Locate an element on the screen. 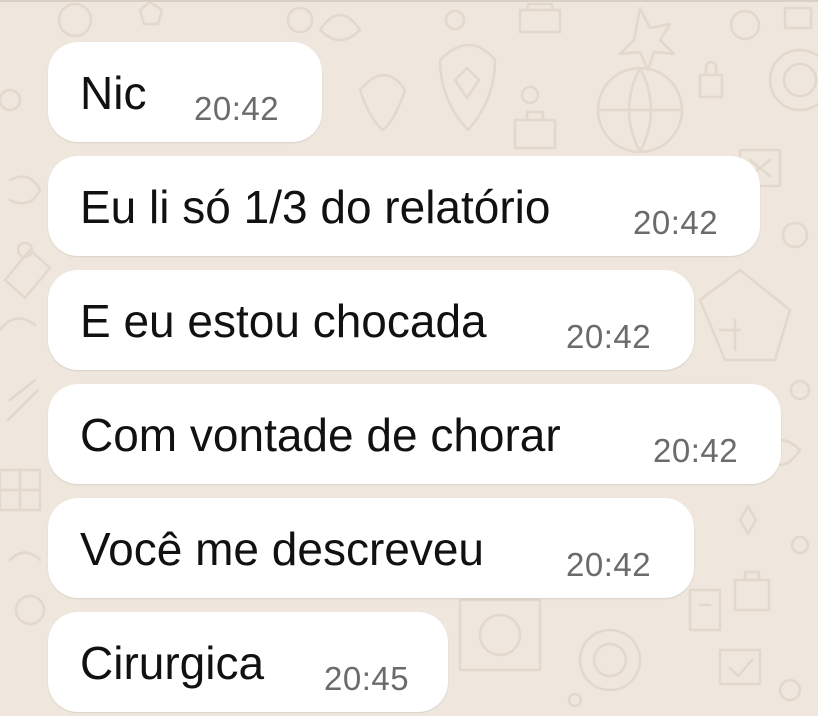 This screenshot has width=818, height=716. message-text: Nic is located at coordinates (113, 93).